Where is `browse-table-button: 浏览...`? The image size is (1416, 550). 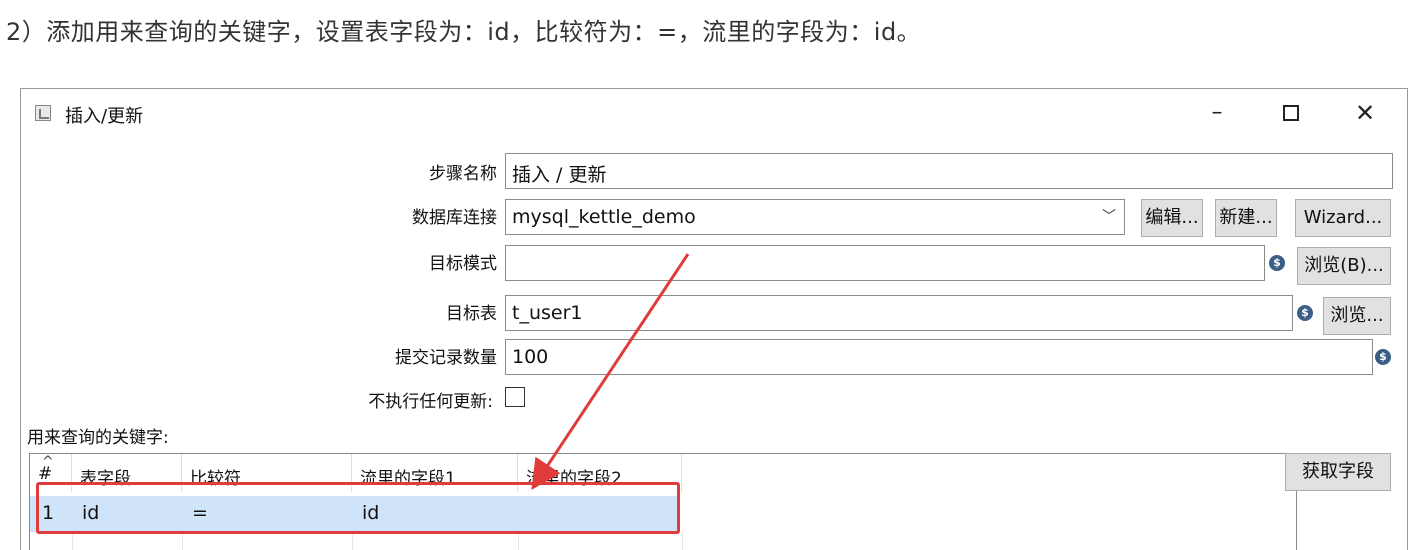 browse-table-button: 浏览... is located at coordinates (1357, 316).